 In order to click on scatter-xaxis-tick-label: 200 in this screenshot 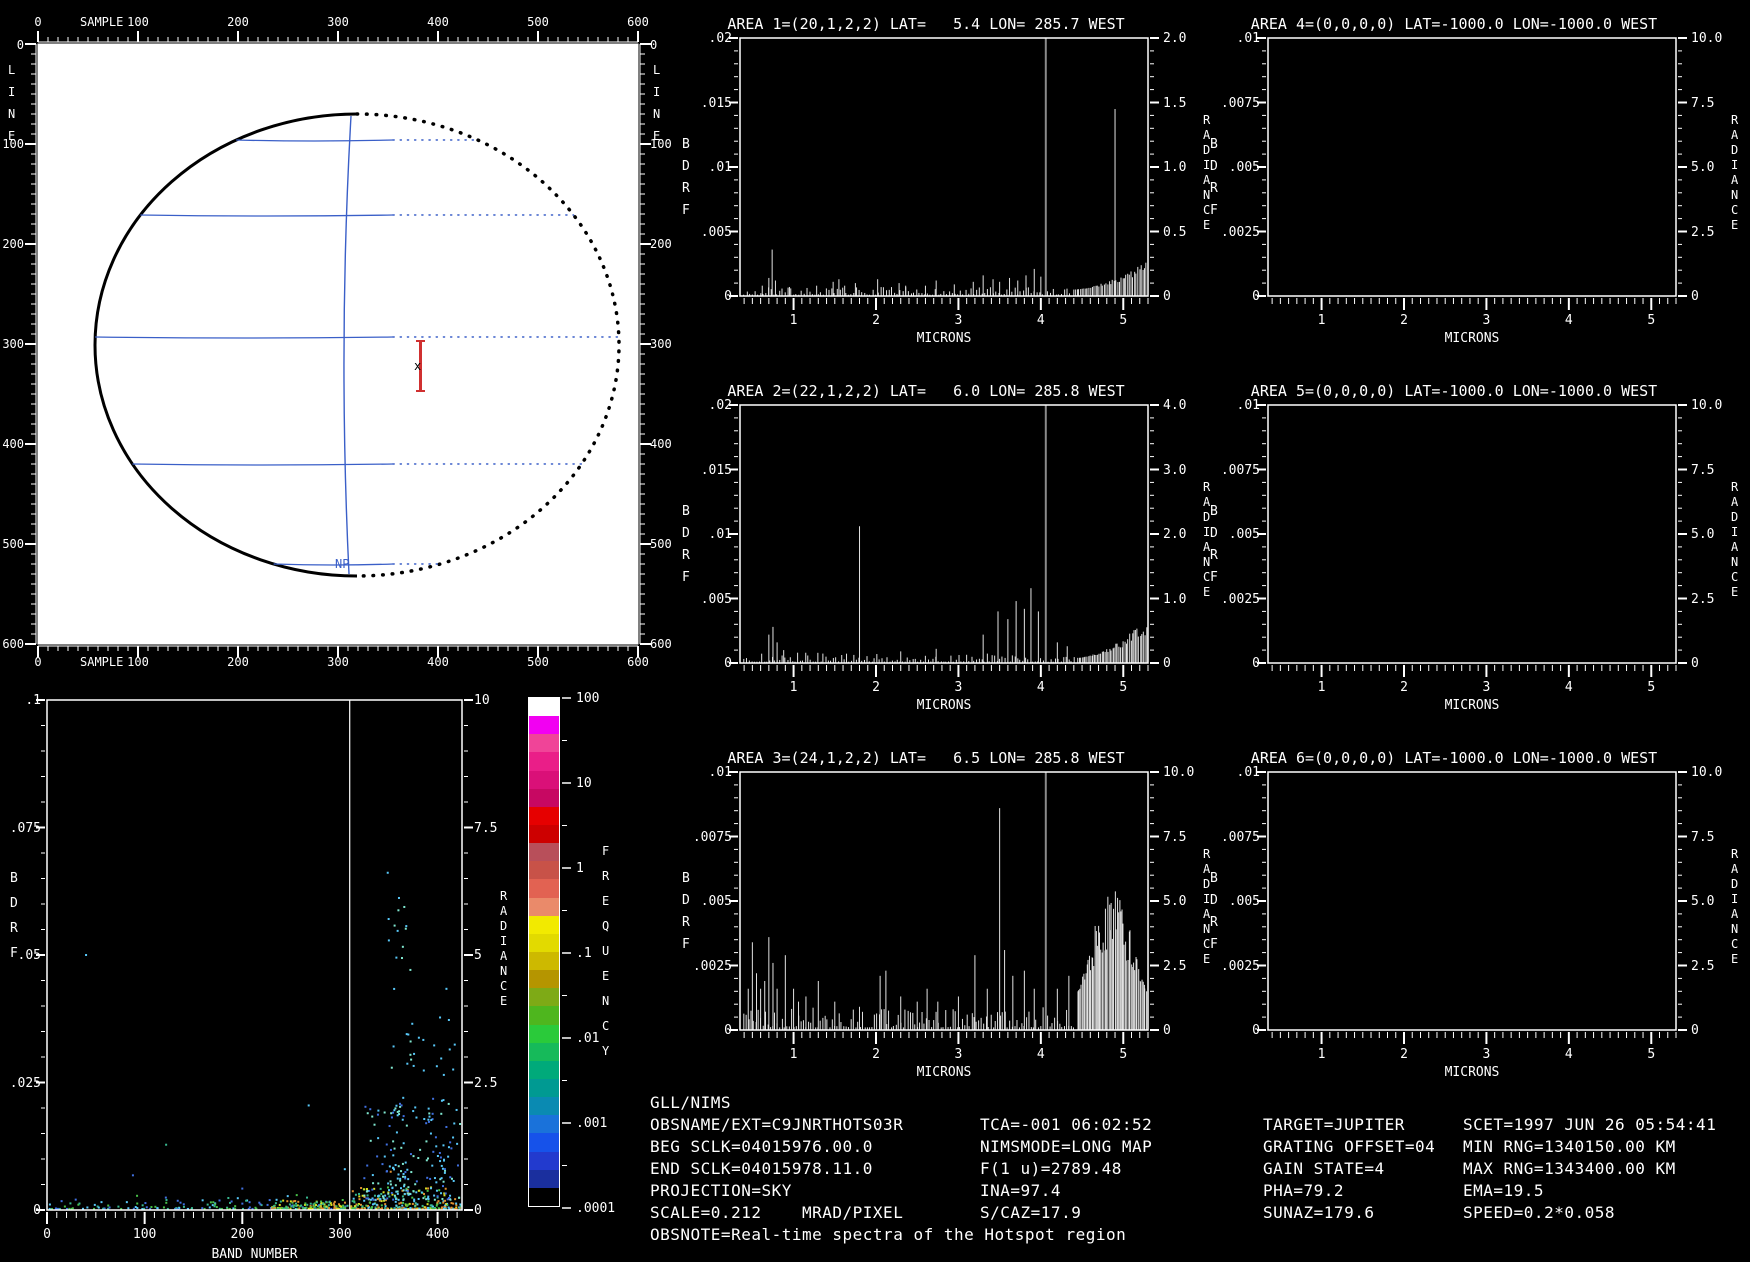, I will do `click(242, 1234)`.